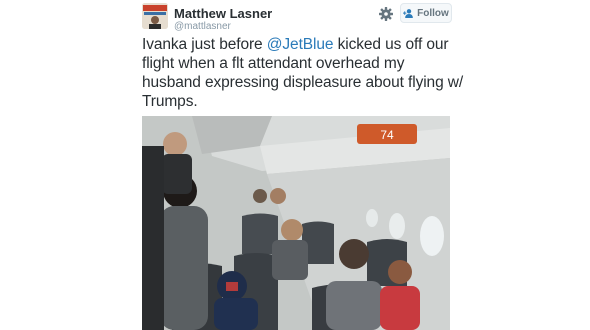 This screenshot has width=590, height=330. I want to click on tweet-text-segment: Ivanka just before, so click(204, 44).